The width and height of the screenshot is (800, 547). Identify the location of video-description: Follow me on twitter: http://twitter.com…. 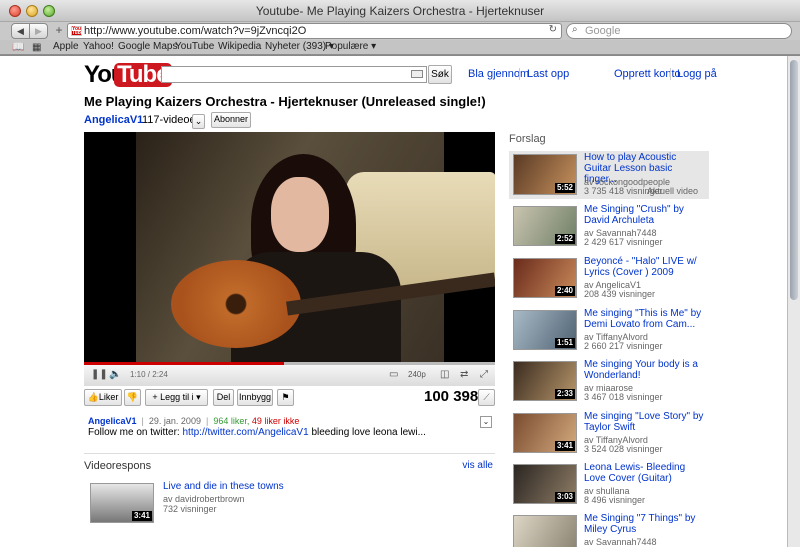
(257, 432).